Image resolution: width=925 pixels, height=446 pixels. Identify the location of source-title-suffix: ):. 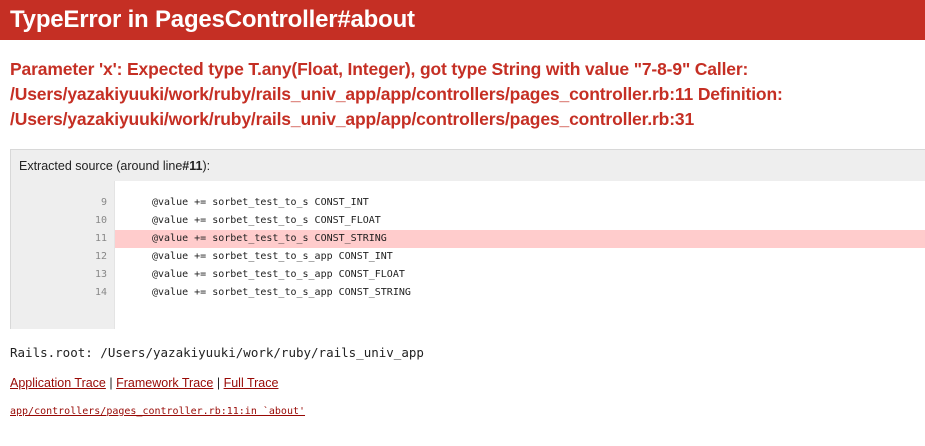
(206, 165).